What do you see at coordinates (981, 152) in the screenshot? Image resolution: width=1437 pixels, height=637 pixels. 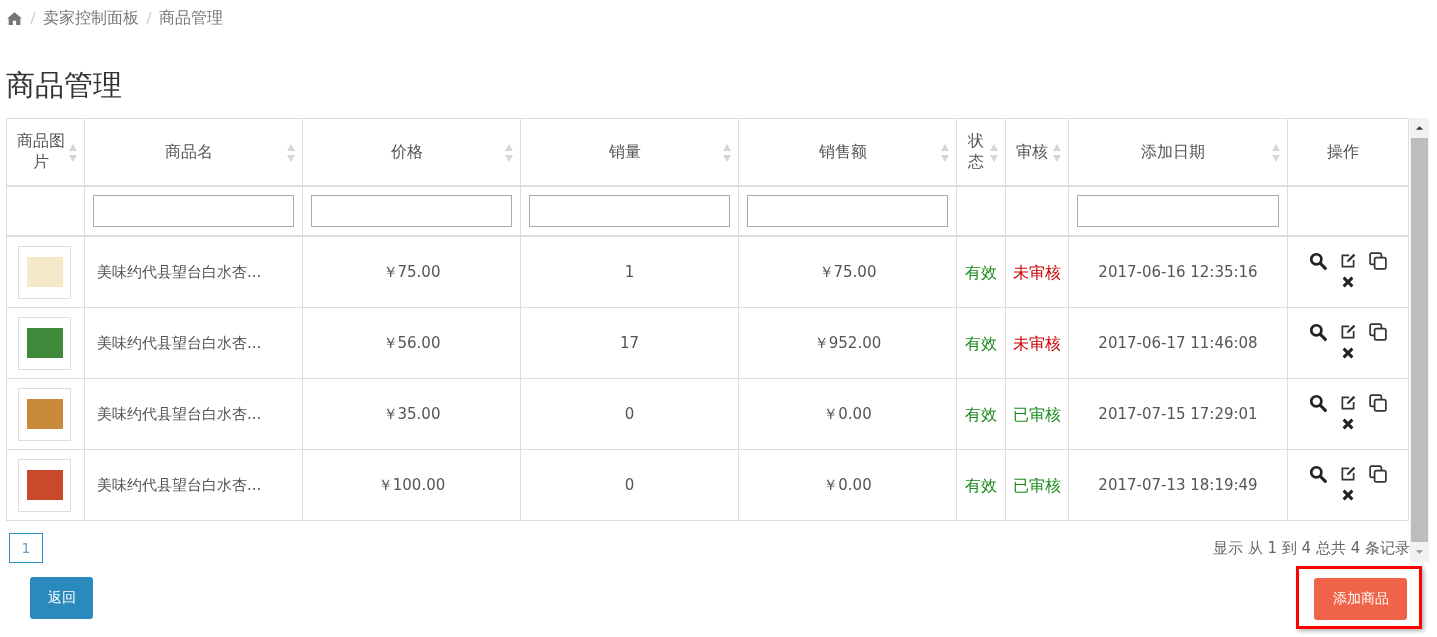 I see `column-header: 状态` at bounding box center [981, 152].